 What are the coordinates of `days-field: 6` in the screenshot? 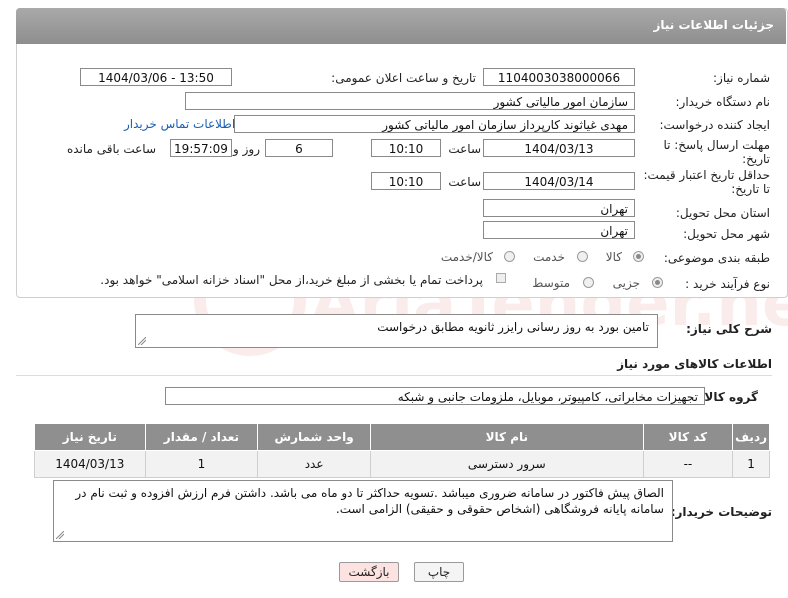 It's located at (299, 148).